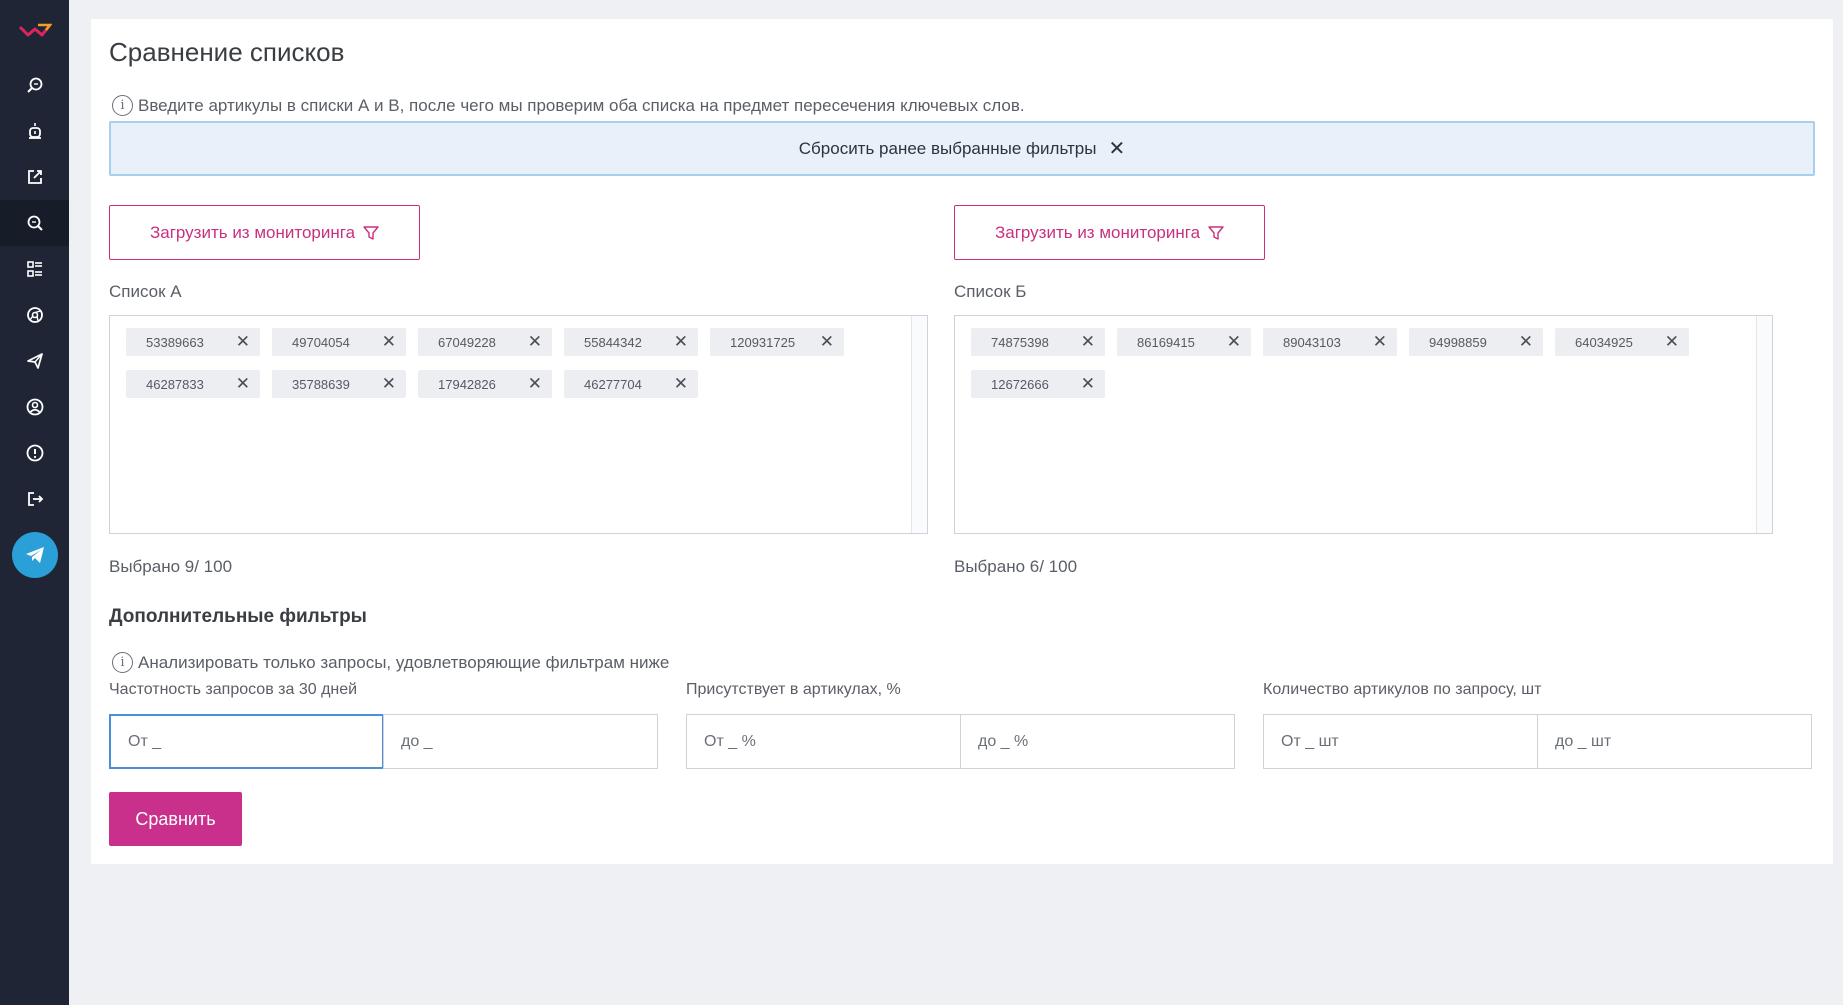 This screenshot has height=1005, width=1843. I want to click on list-chip: 89043103 ✕, so click(1330, 342).